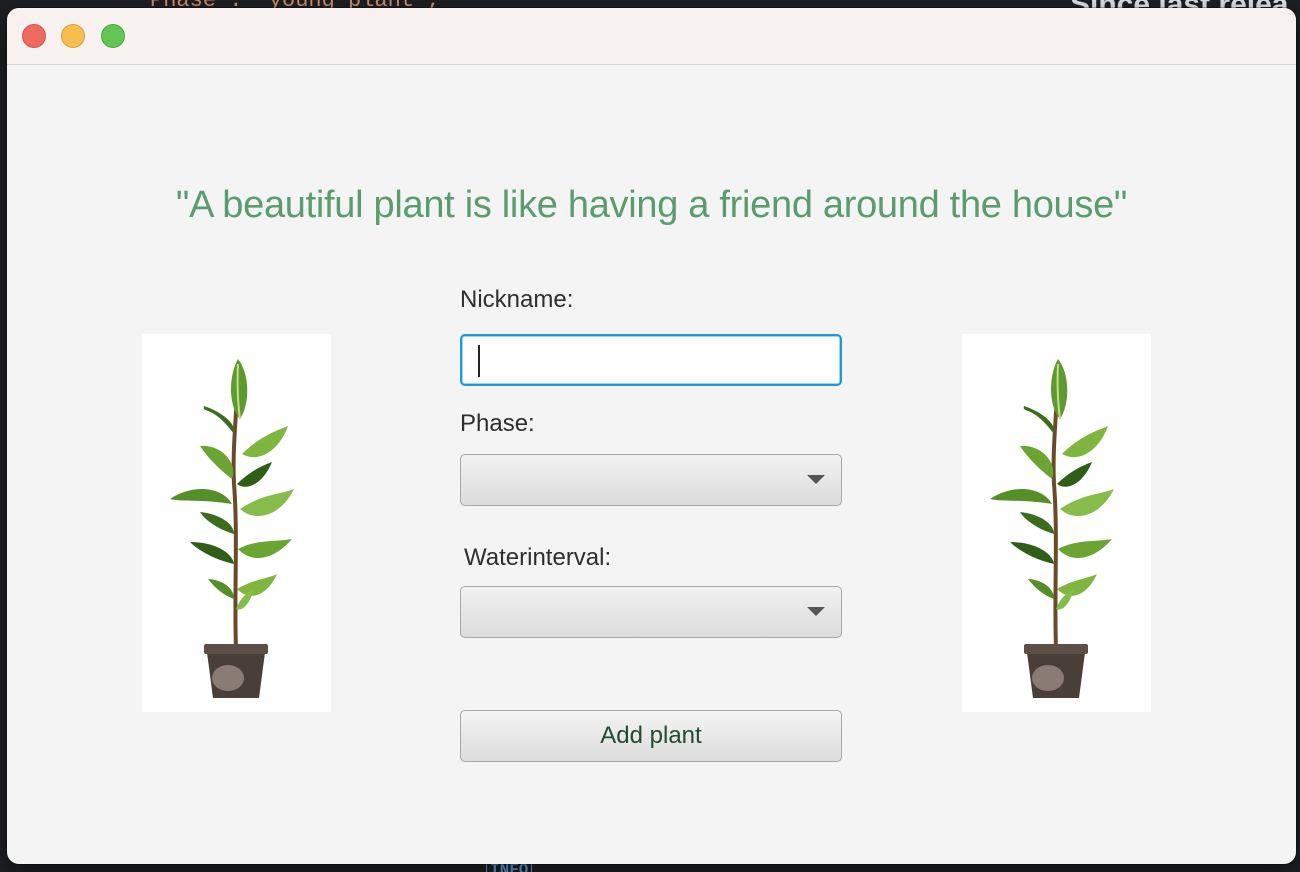  What do you see at coordinates (651, 480) in the screenshot?
I see `phase-dropdown` at bounding box center [651, 480].